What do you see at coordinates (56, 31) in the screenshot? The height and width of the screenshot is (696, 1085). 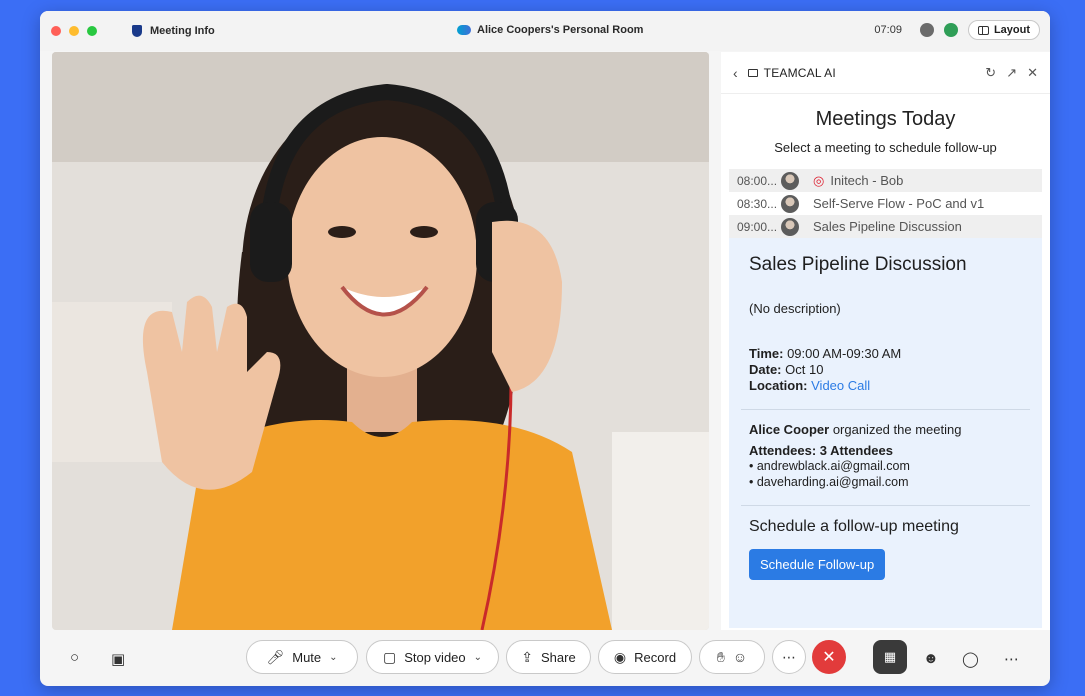 I see `close-window-button` at bounding box center [56, 31].